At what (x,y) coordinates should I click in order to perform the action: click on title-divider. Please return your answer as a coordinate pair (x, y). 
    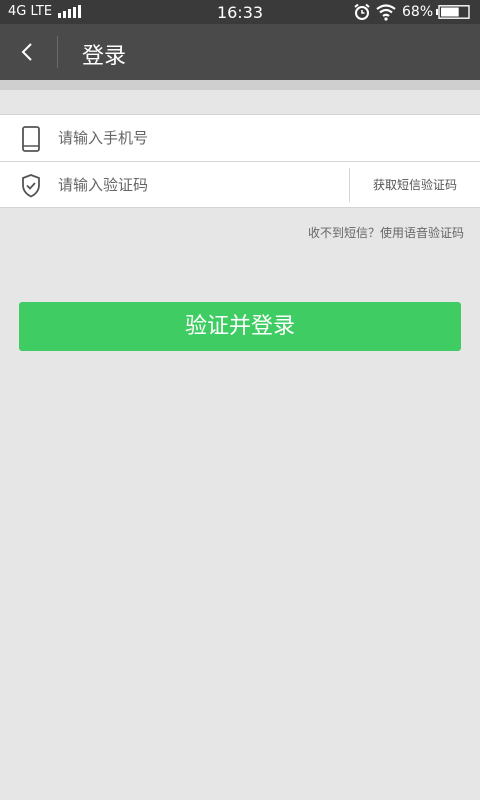
    Looking at the image, I should click on (57, 52).